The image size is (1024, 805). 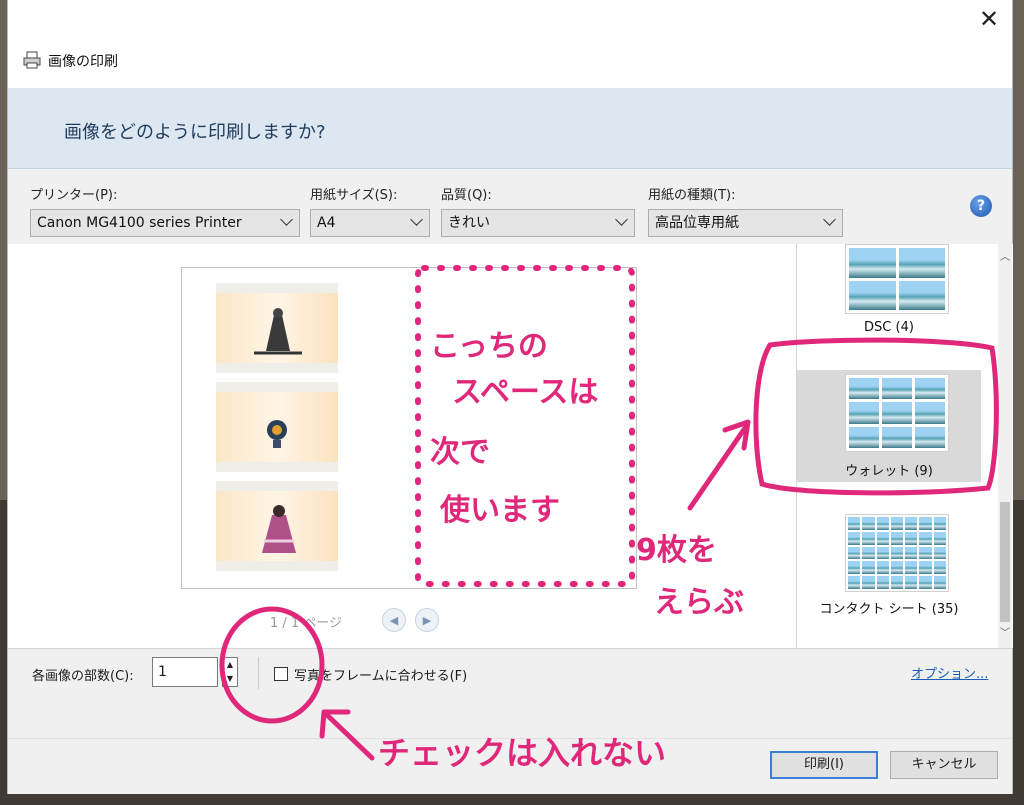 I want to click on instruction-banner: 画像をどのように印刷しますか?, so click(x=510, y=128).